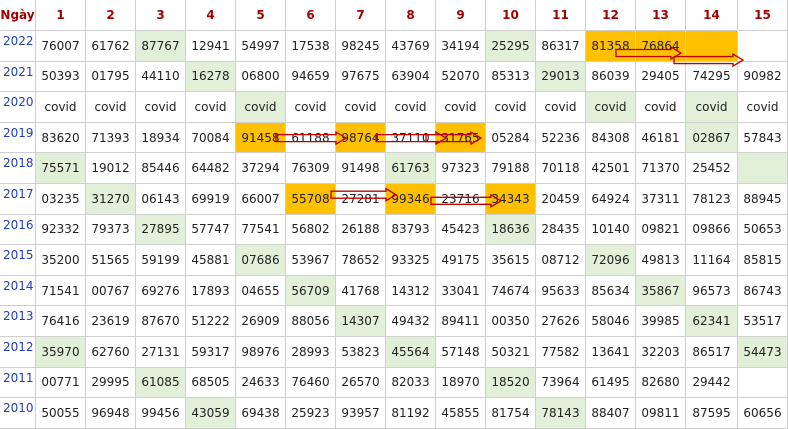  I want to click on result-value: 57148, so click(460, 351).